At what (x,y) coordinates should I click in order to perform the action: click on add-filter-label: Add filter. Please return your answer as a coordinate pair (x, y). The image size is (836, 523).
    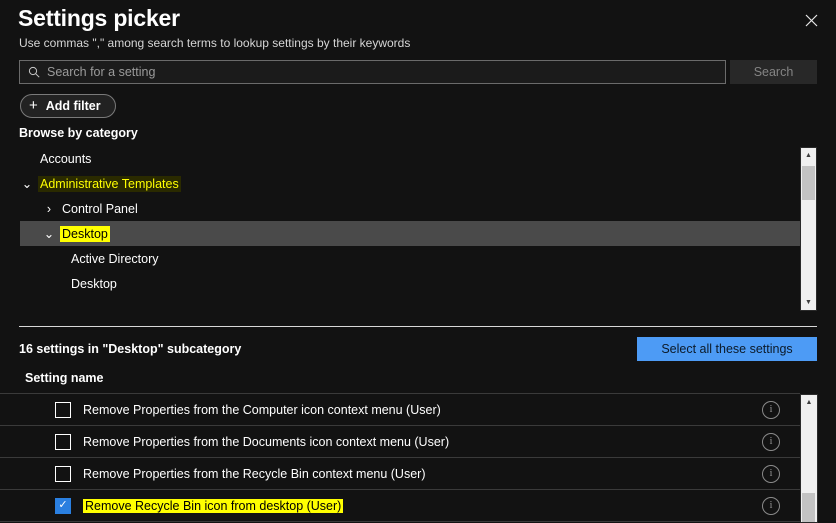
    Looking at the image, I should click on (73, 106).